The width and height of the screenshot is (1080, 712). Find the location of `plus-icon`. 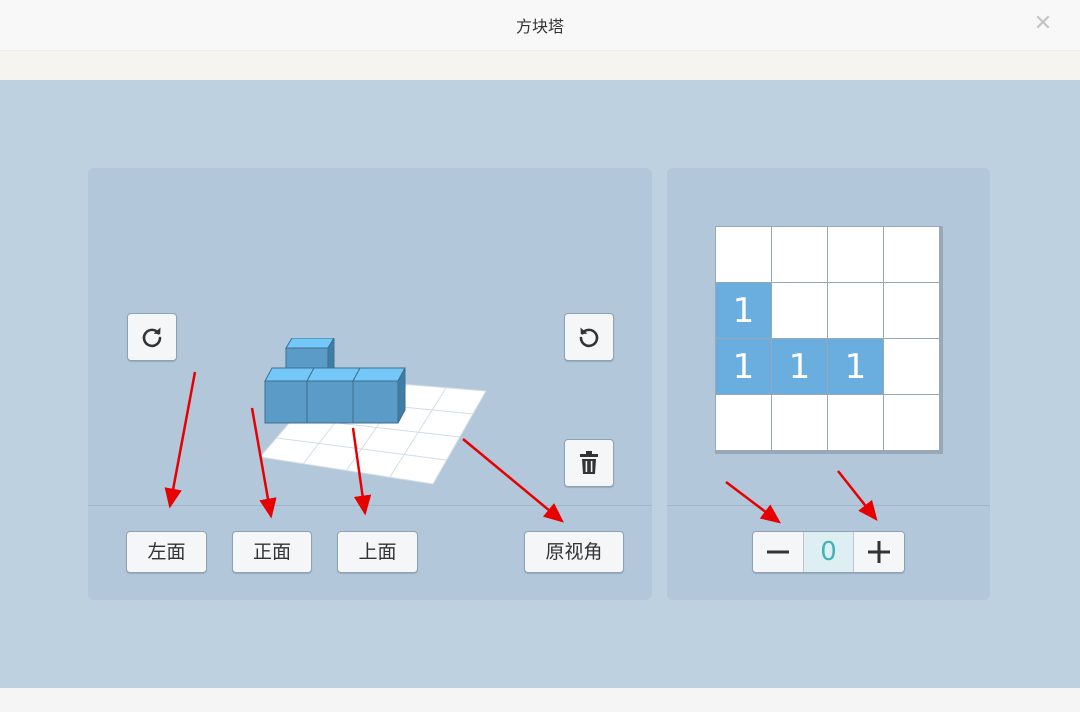

plus-icon is located at coordinates (878, 552).